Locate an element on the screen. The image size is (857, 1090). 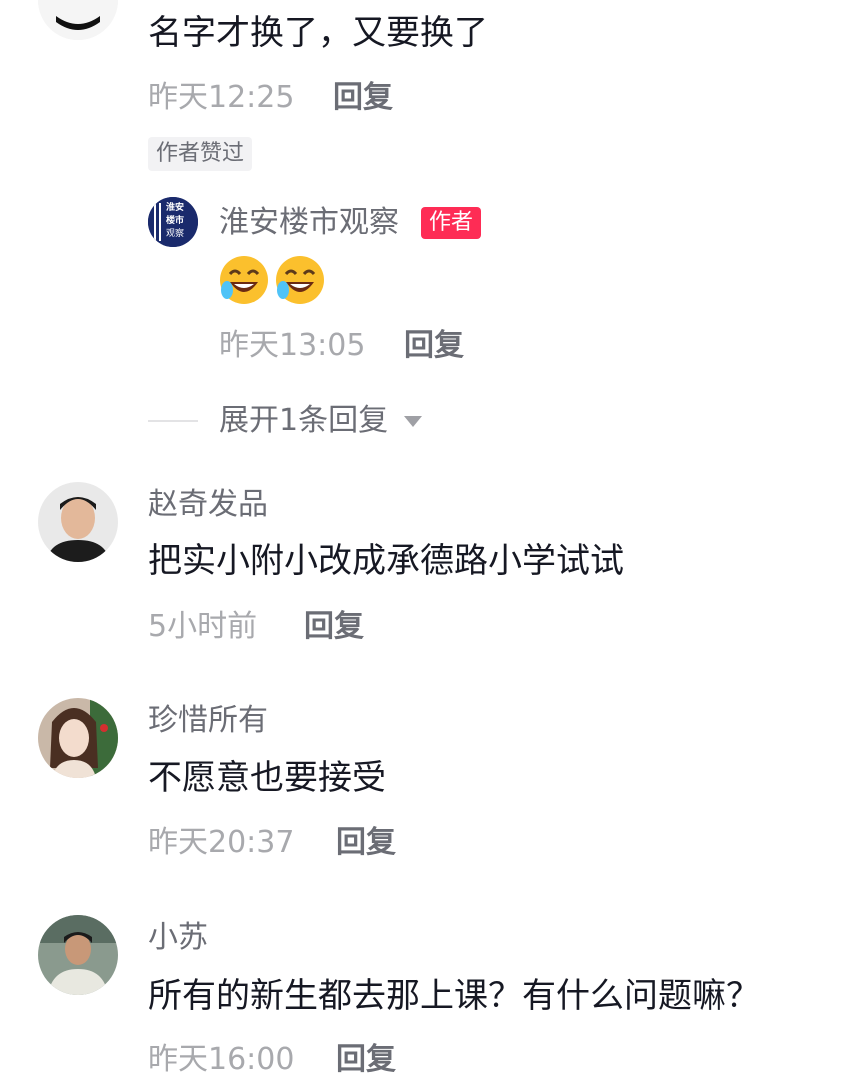
comment-time: 昨天12:25 is located at coordinates (221, 97).